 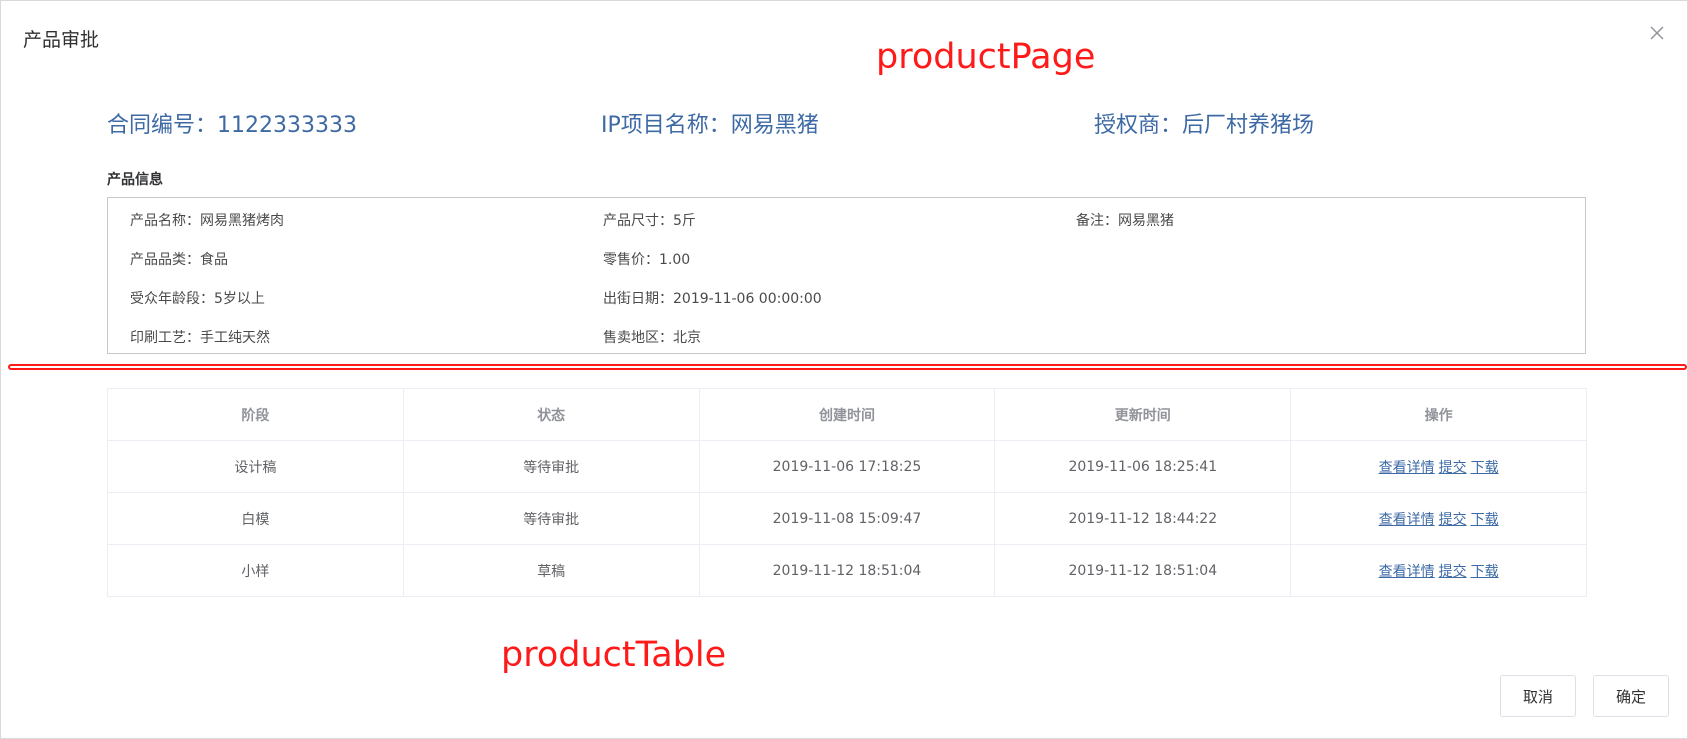 What do you see at coordinates (1125, 221) in the screenshot?
I see `product-remark: 备注：网易黑猪` at bounding box center [1125, 221].